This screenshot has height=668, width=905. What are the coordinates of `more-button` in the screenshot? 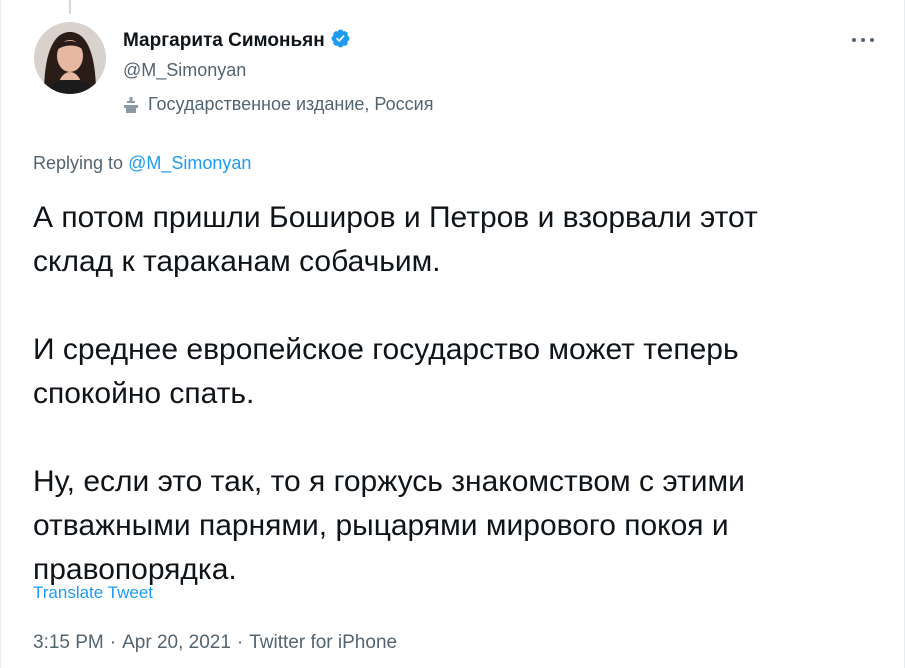 It's located at (863, 40).